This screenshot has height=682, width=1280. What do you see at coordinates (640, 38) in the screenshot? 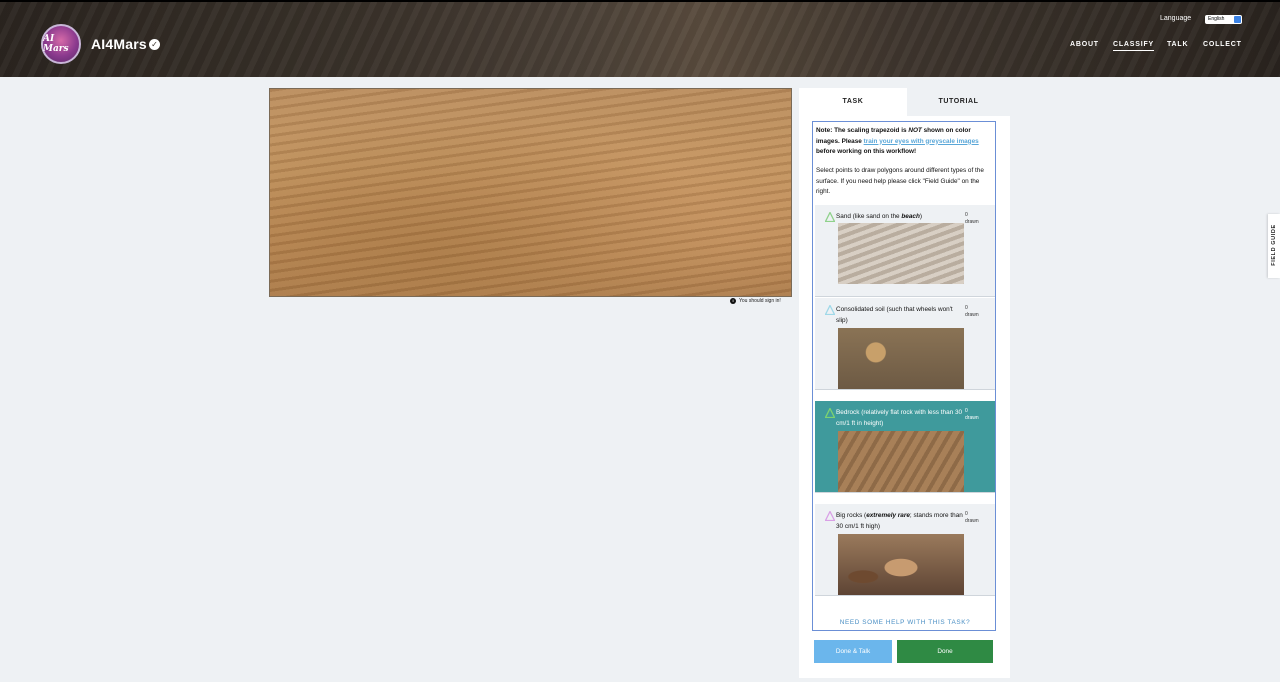
I see `project-header` at bounding box center [640, 38].